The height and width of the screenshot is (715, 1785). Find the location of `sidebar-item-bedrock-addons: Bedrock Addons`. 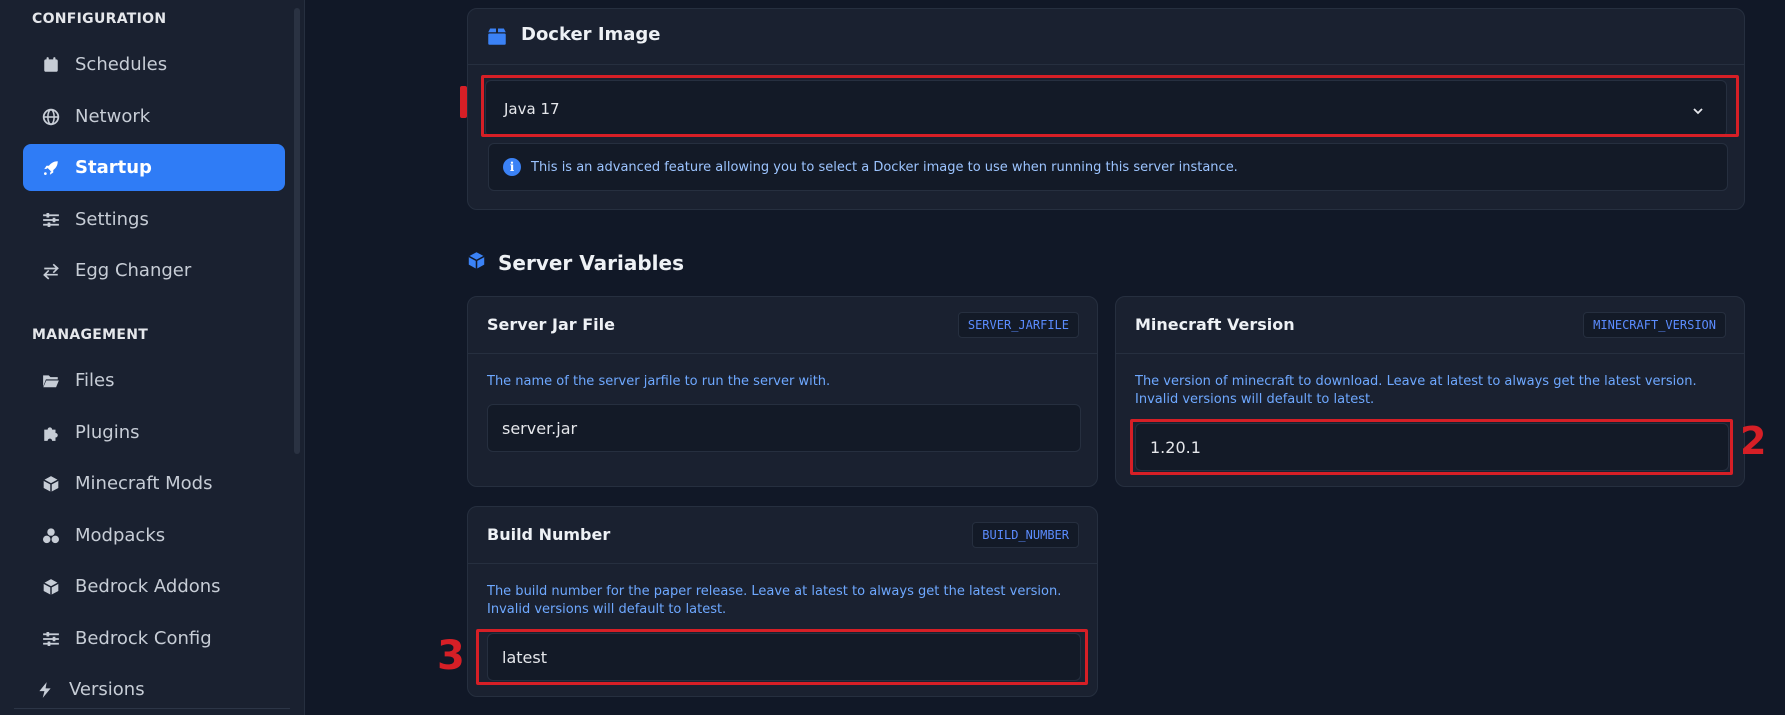

sidebar-item-bedrock-addons: Bedrock Addons is located at coordinates (154, 586).